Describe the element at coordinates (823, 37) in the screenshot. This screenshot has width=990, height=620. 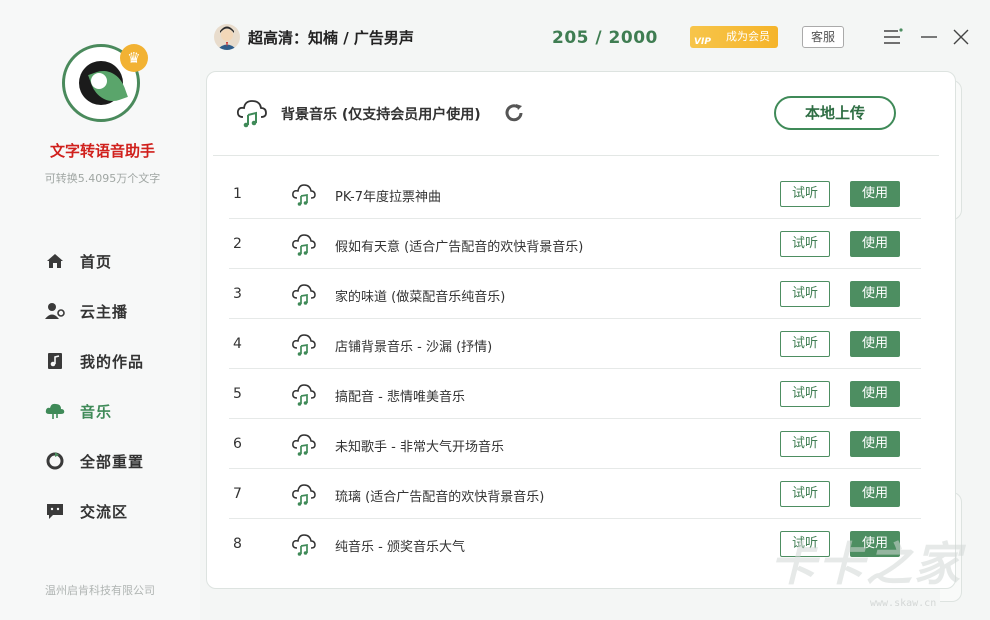
I see `customer-service-button: 客服` at that location.